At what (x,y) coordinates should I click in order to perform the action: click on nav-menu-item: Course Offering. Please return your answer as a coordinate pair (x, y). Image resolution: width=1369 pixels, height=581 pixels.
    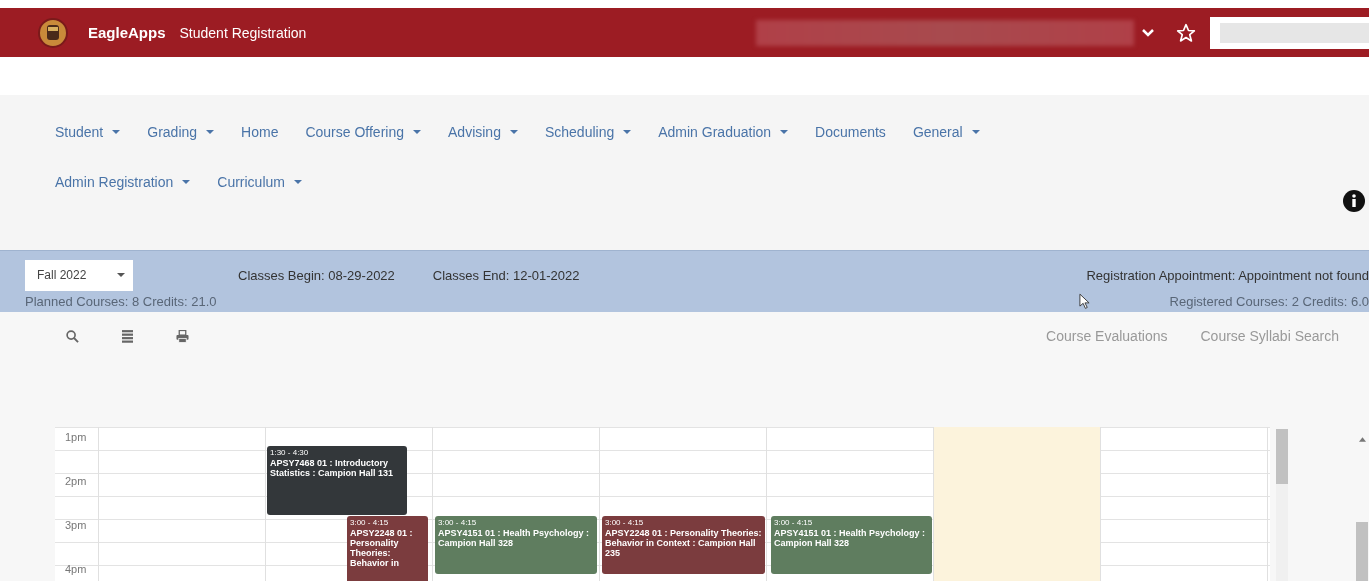
    Looking at the image, I should click on (363, 132).